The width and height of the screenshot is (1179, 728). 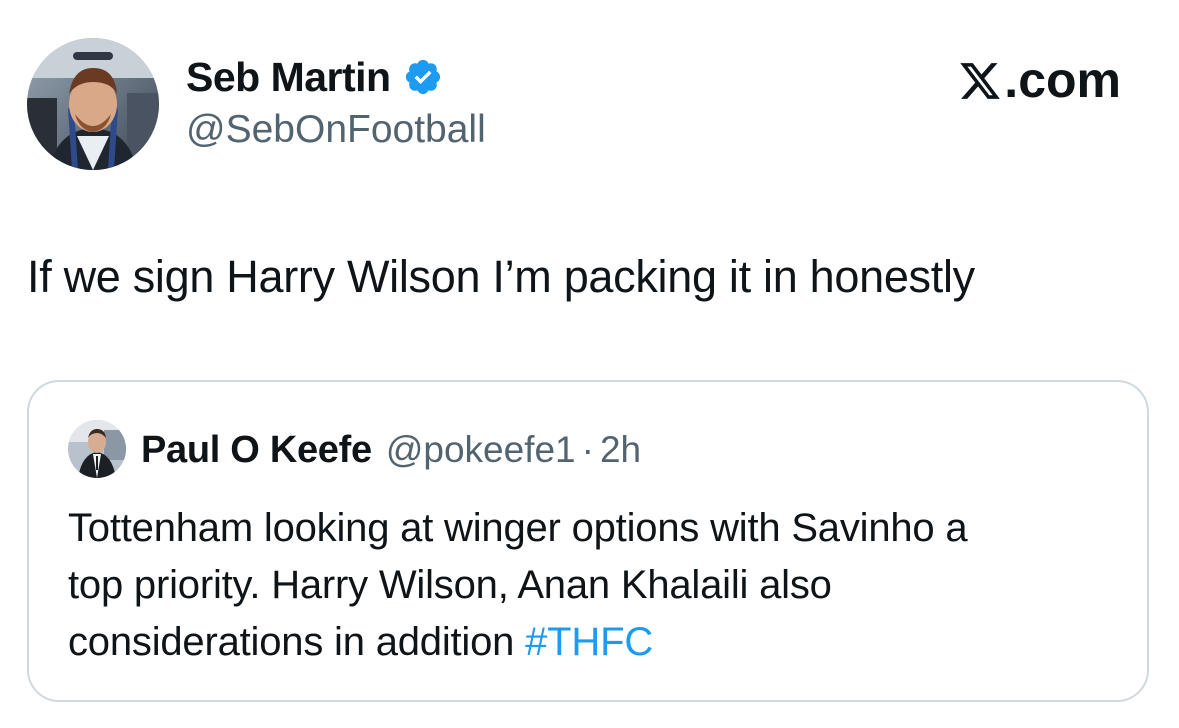 I want to click on quoted-author-name: Paul O Keefe, so click(x=256, y=450).